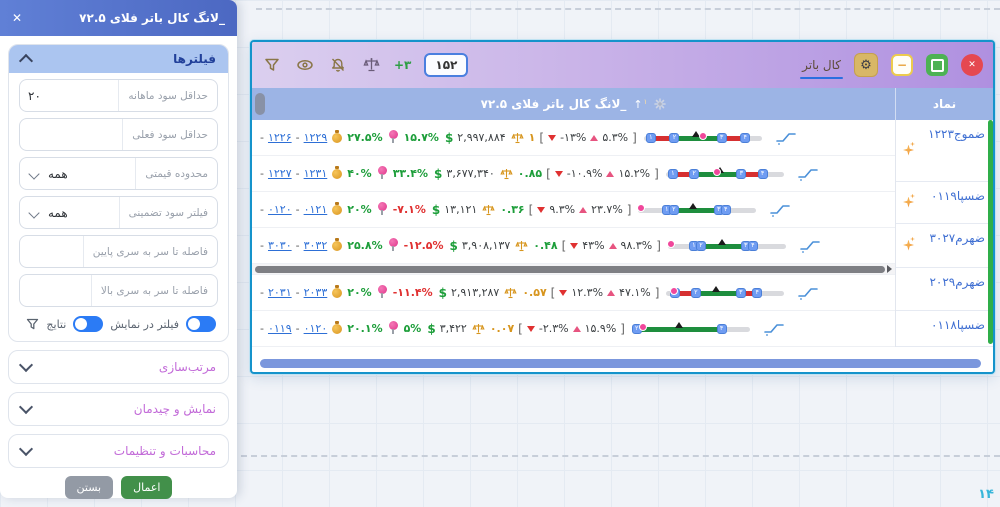 The height and width of the screenshot is (507, 1000). I want to click on filter-icon, so click(272, 65).